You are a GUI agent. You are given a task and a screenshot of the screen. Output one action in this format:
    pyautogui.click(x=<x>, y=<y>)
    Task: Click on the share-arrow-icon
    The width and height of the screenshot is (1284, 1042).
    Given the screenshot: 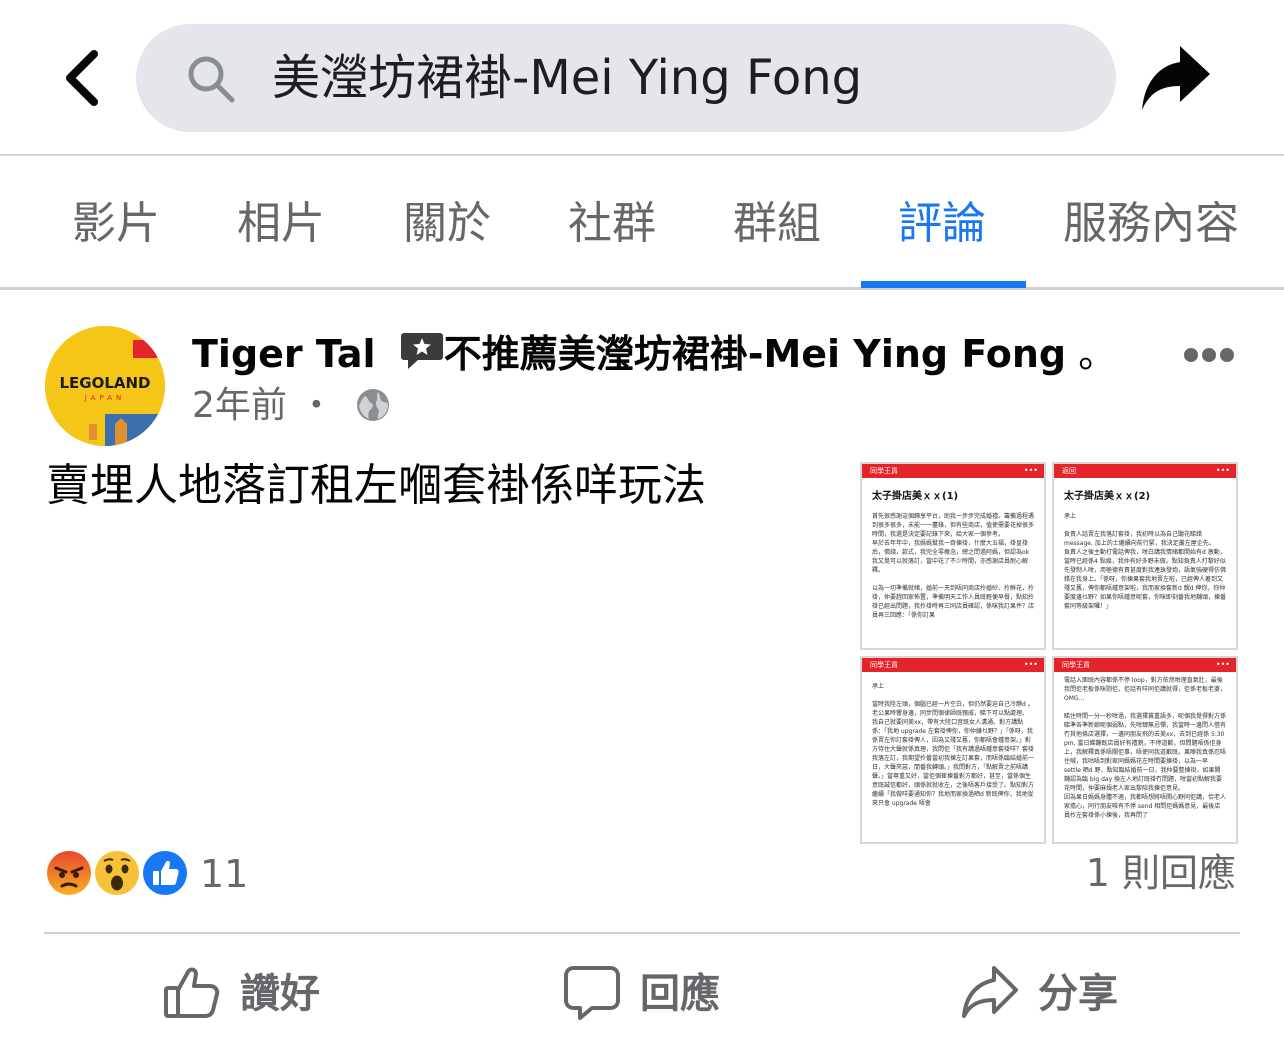 What is the action you would take?
    pyautogui.click(x=1176, y=78)
    